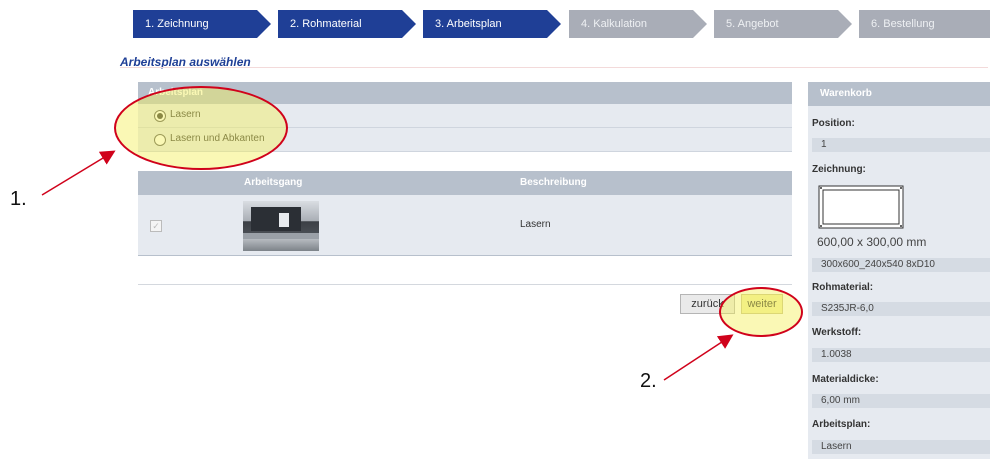 Image resolution: width=990 pixels, height=459 pixels. What do you see at coordinates (18, 199) in the screenshot?
I see `annotation-number-1: 1.` at bounding box center [18, 199].